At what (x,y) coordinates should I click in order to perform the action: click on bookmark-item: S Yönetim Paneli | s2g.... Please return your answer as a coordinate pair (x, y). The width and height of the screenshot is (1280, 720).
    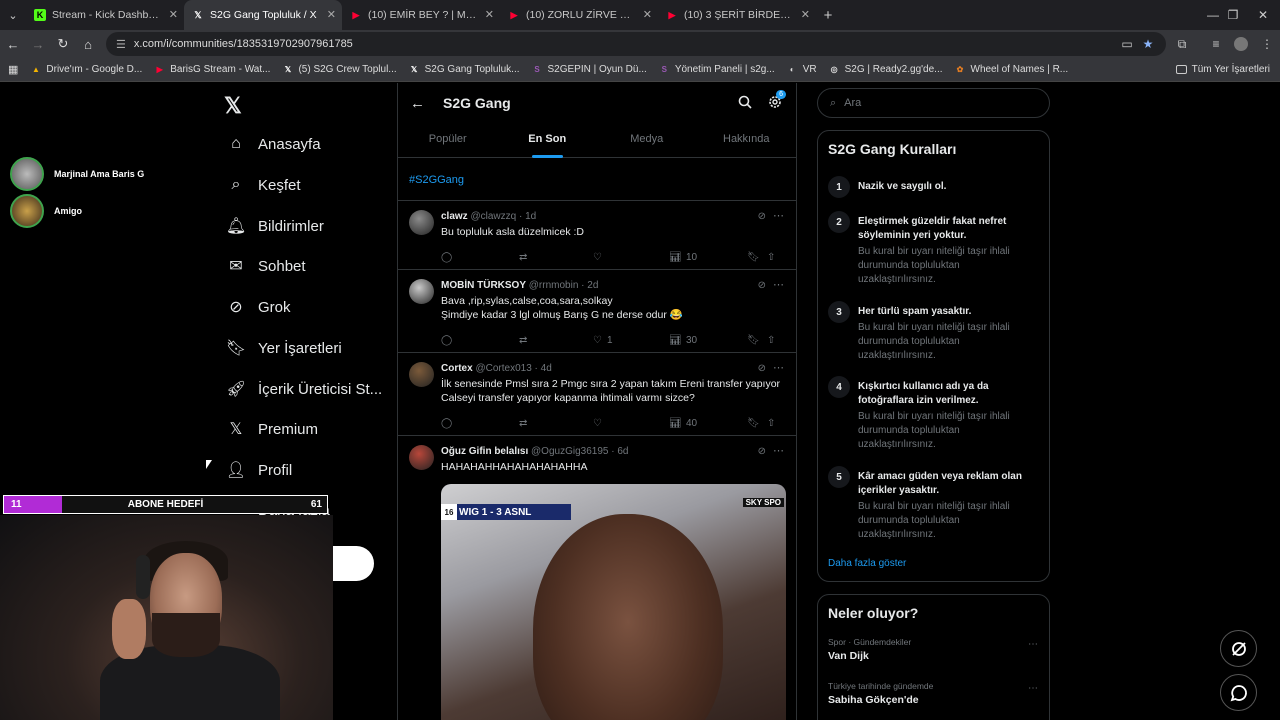
    Looking at the image, I should click on (717, 69).